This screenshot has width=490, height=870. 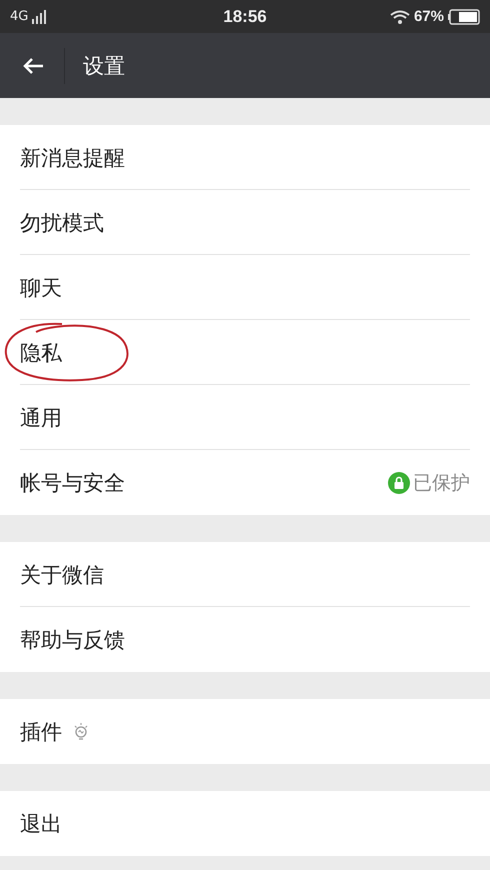 I want to click on settings-row: 新消息提醒, so click(x=245, y=157).